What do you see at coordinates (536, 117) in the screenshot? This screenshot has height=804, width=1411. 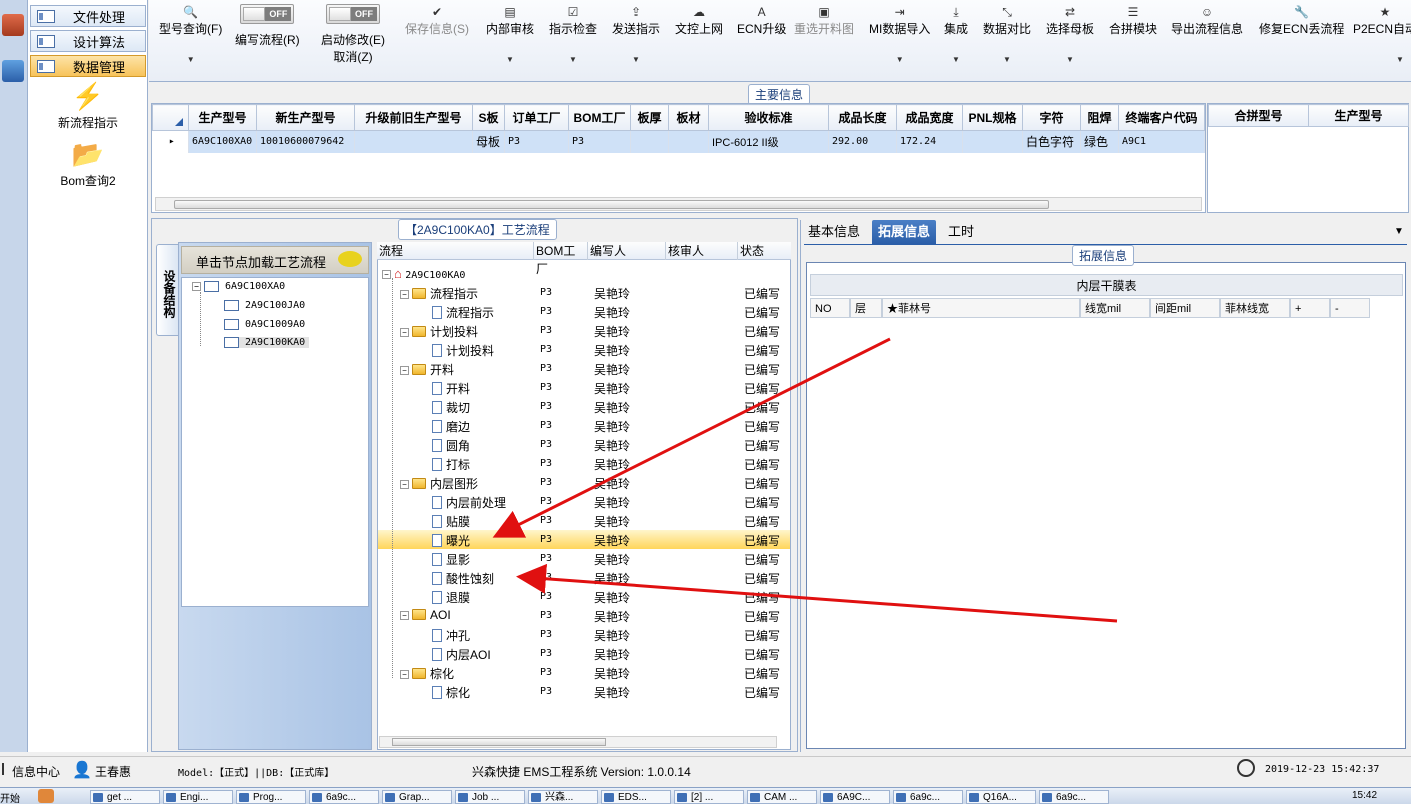 I see `col-header: 订单工厂` at bounding box center [536, 117].